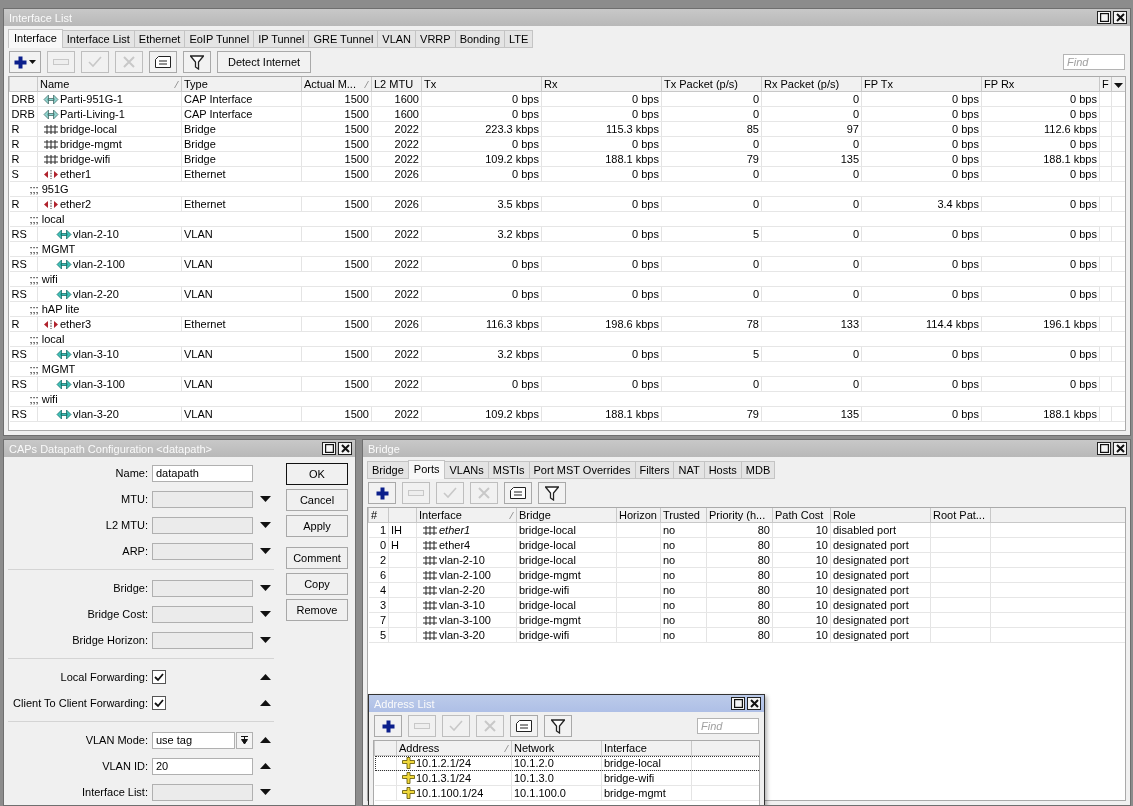 Image resolution: width=1133 pixels, height=806 pixels. What do you see at coordinates (689, 470) in the screenshot?
I see `tab: NAT` at bounding box center [689, 470].